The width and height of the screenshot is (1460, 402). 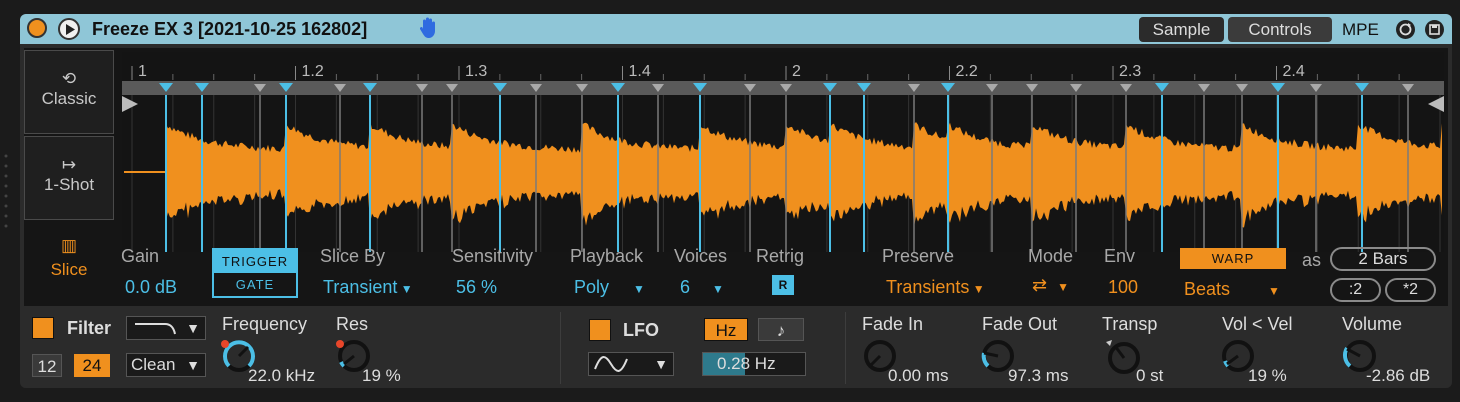 I want to click on ruler-label: 2.3, so click(x=1130, y=71).